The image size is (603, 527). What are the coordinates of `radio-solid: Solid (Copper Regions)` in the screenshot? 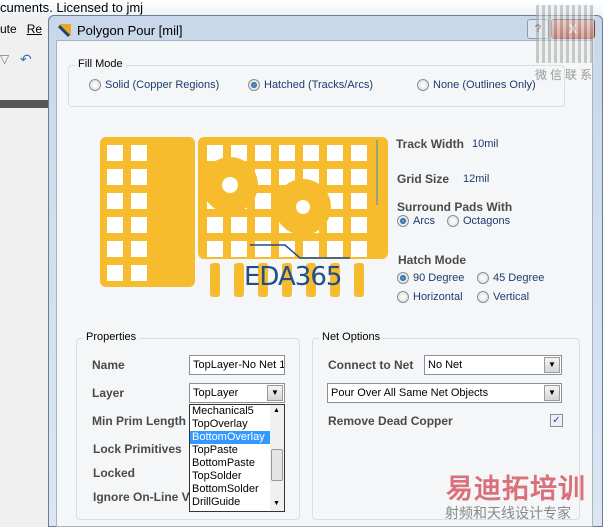 It's located at (154, 85).